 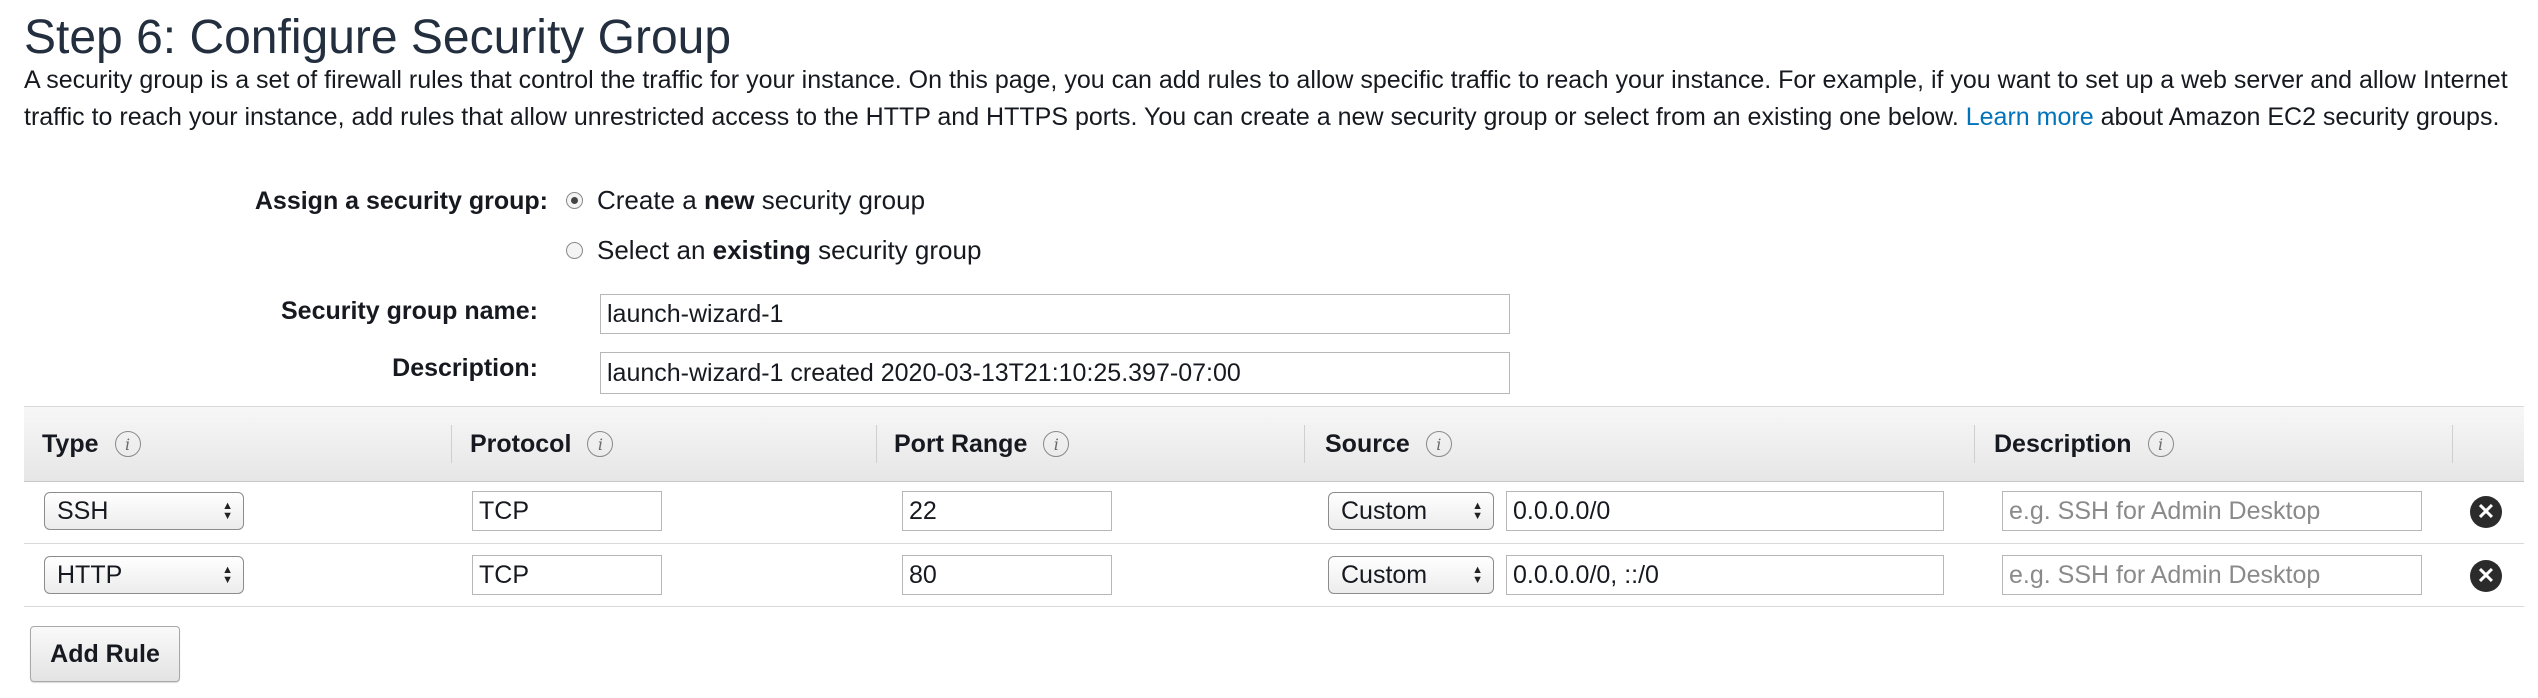 What do you see at coordinates (409, 311) in the screenshot?
I see `security-group-name-label: Security group name:` at bounding box center [409, 311].